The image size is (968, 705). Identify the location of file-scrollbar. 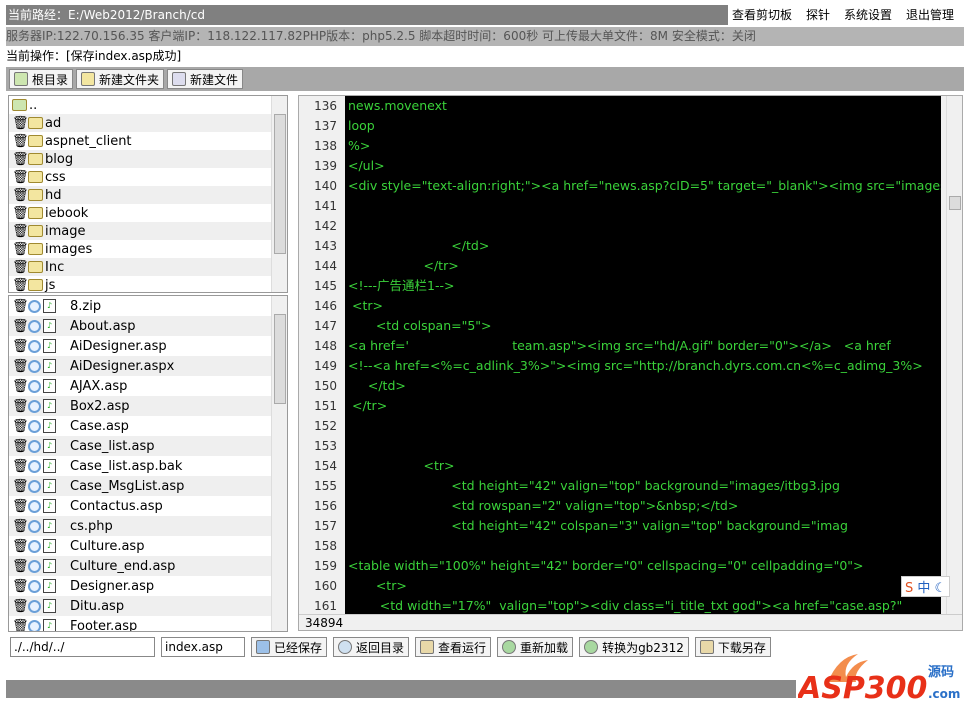
(279, 463).